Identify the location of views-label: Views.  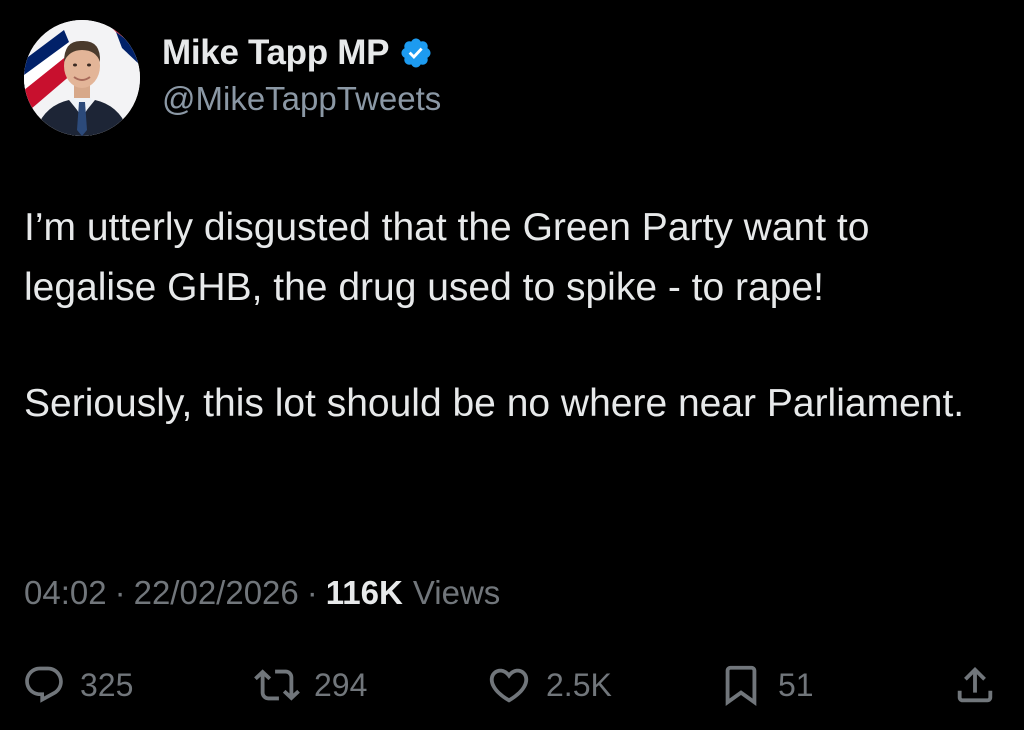
(456, 592).